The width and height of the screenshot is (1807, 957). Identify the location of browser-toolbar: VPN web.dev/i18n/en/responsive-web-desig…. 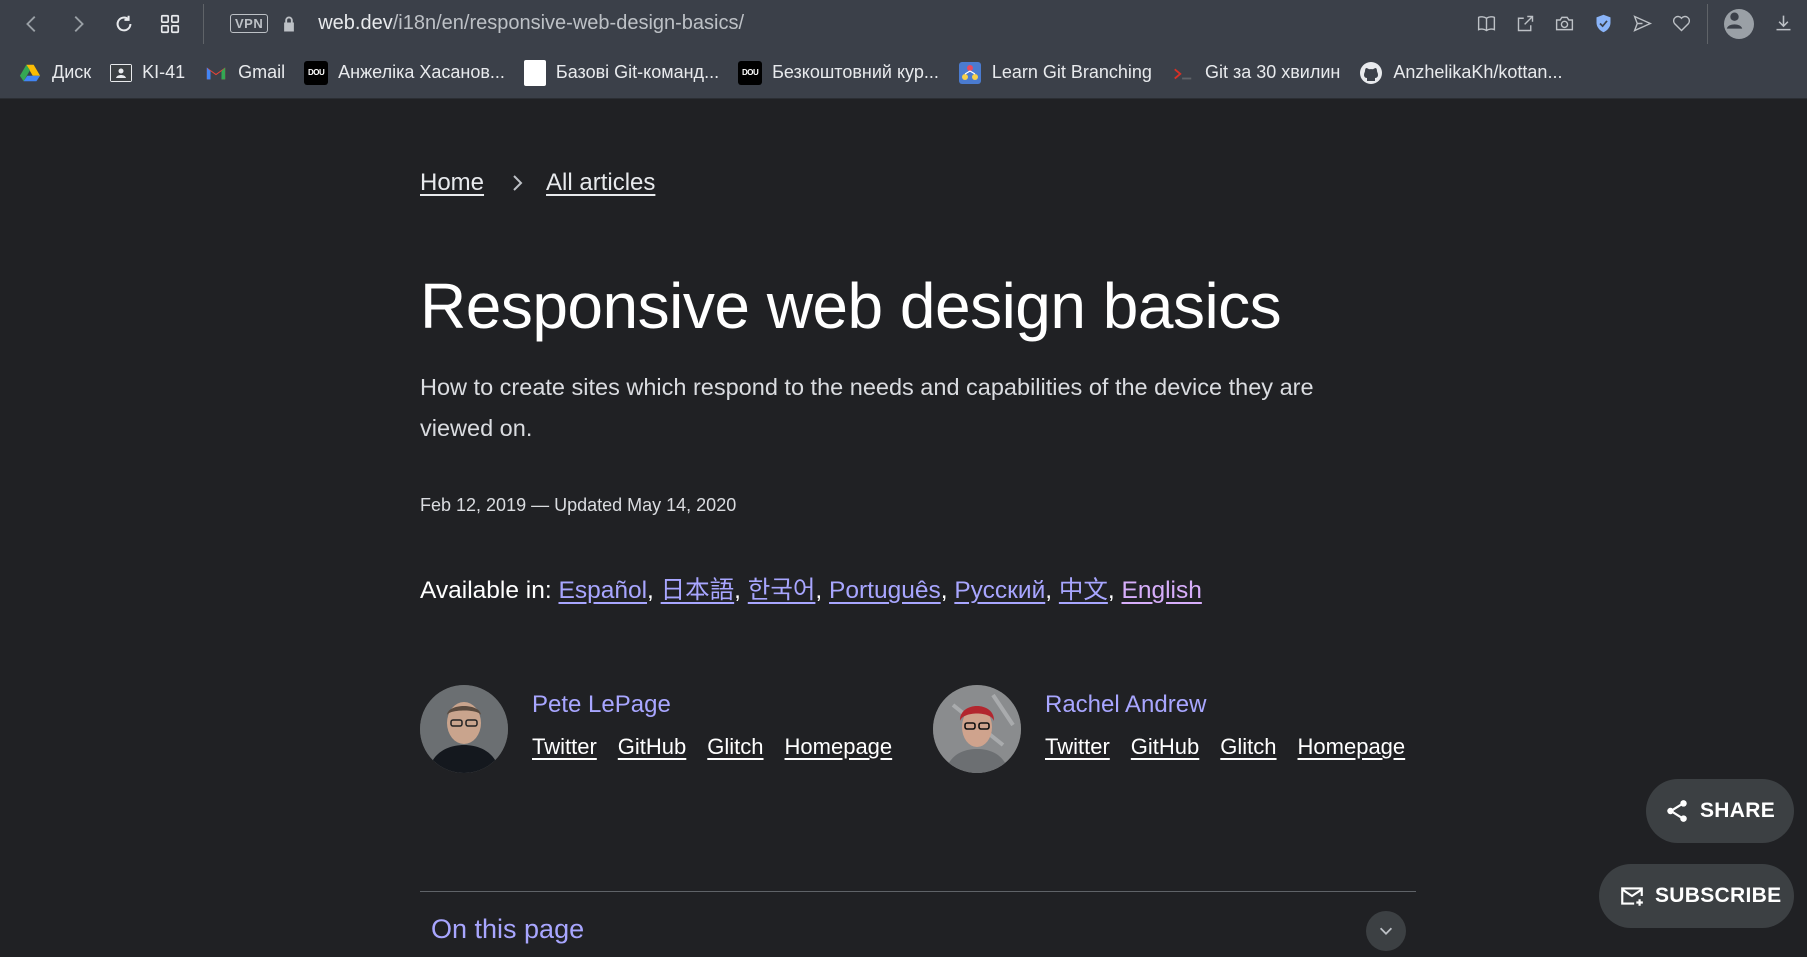
(903, 23).